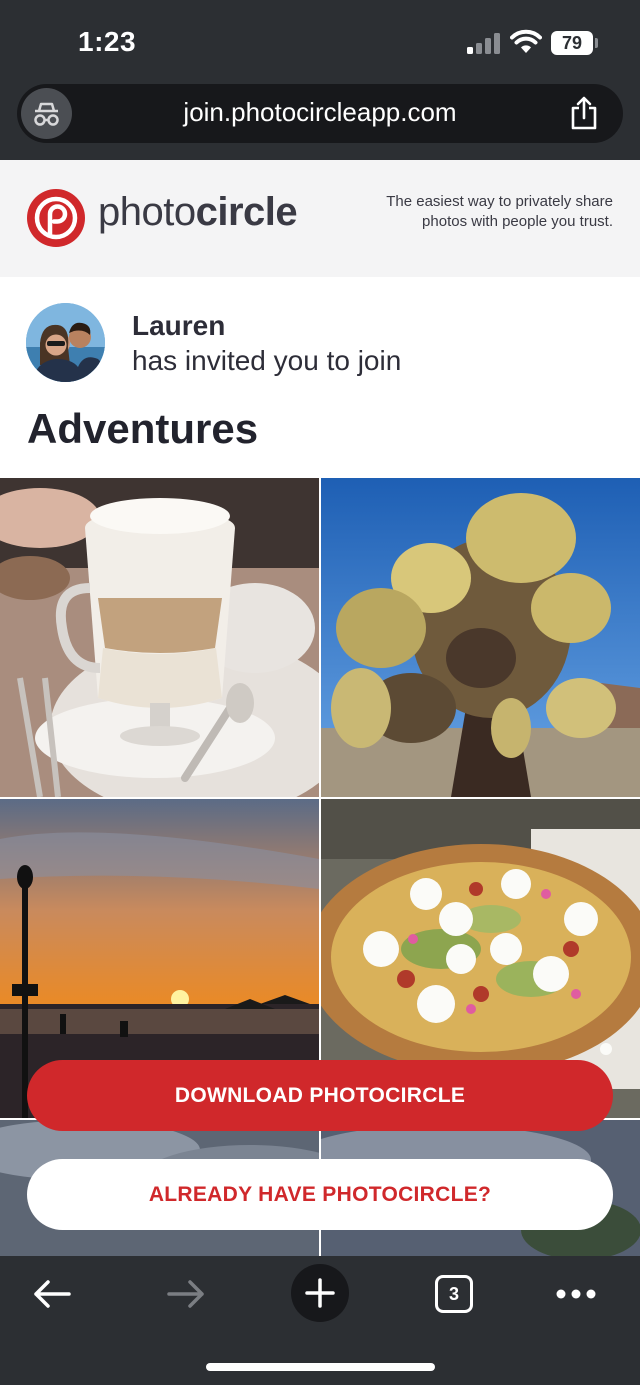 Image resolution: width=640 pixels, height=1385 pixels. What do you see at coordinates (320, 42) in the screenshot?
I see `status-bar: 1:23 79` at bounding box center [320, 42].